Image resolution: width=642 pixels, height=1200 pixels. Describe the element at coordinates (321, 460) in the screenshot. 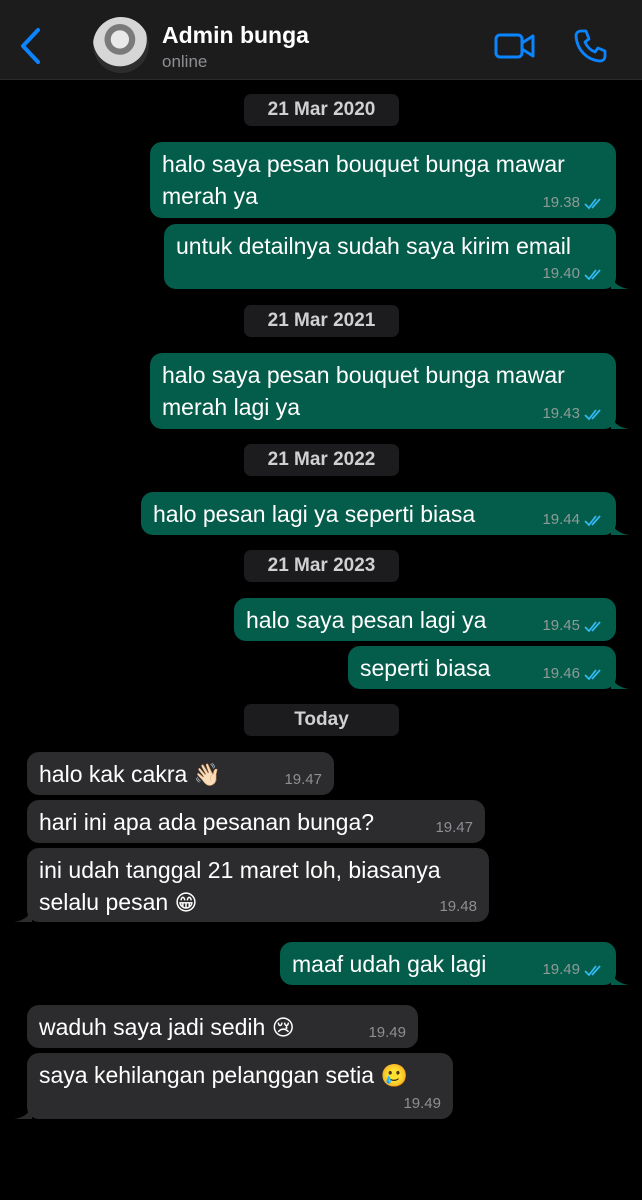

I see `date-separator: 21 Mar 2022` at that location.